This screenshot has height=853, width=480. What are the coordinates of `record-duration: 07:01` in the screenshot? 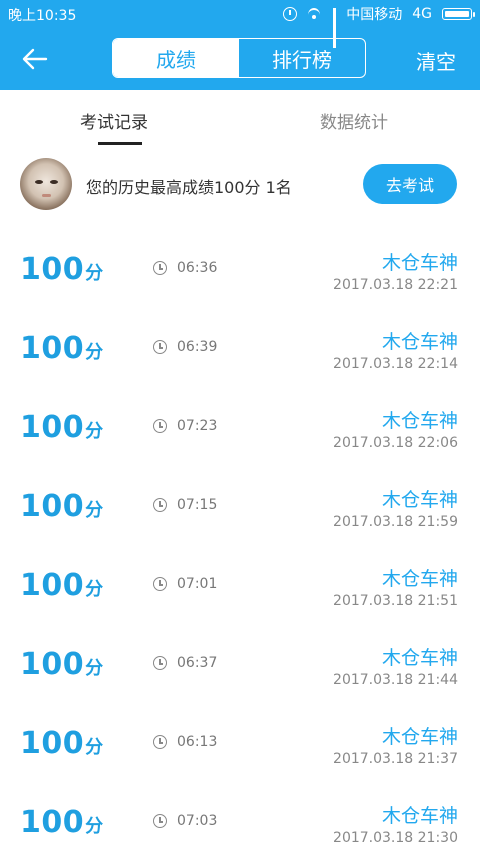 It's located at (197, 584).